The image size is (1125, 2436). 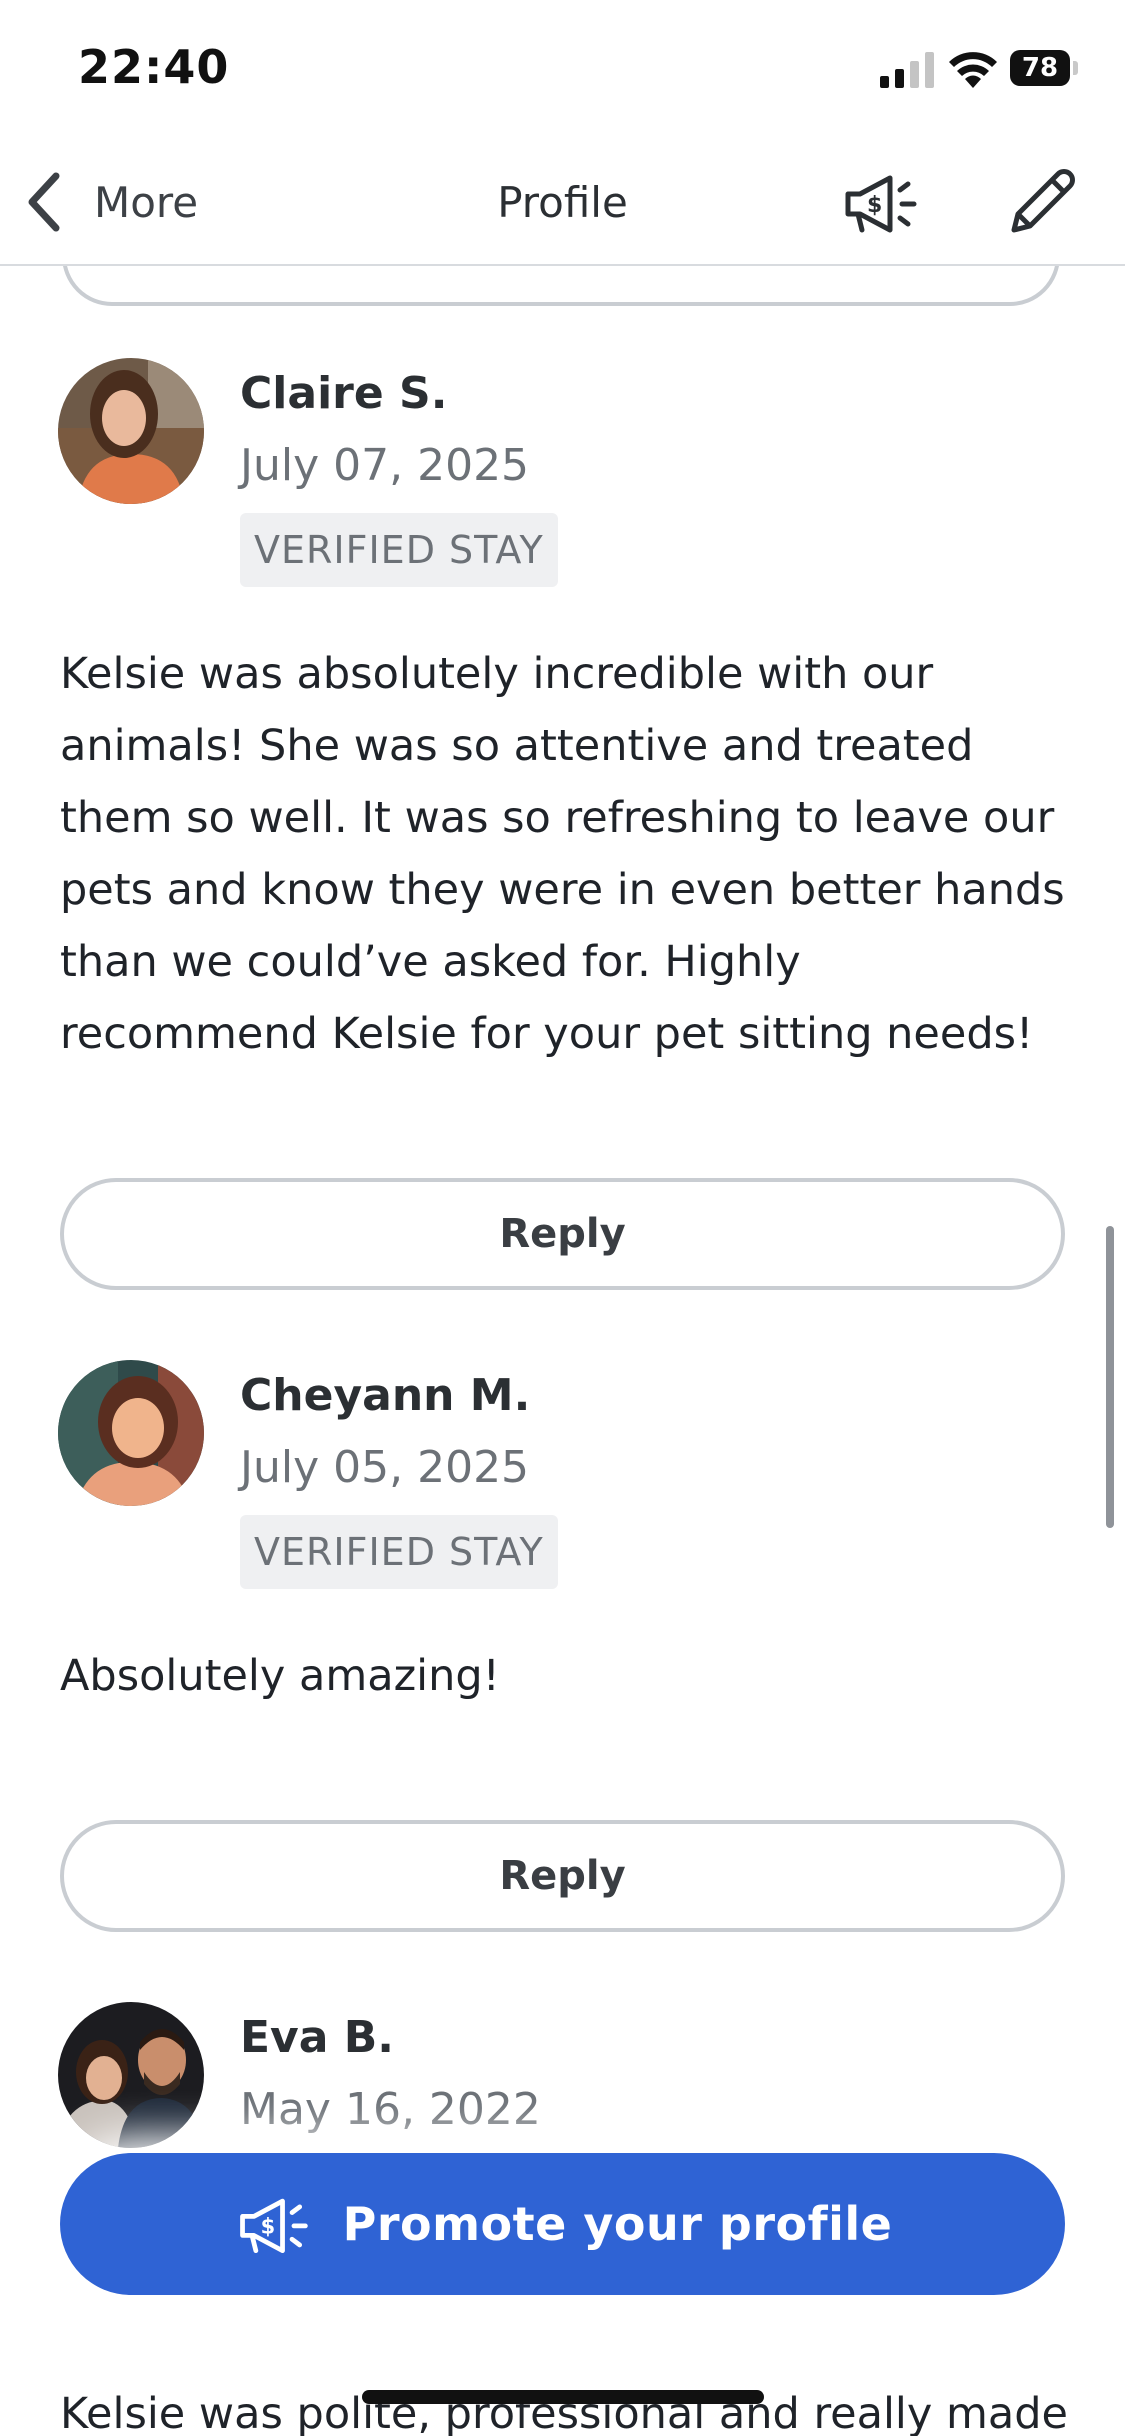 I want to click on scrollbar, so click(x=1110, y=1377).